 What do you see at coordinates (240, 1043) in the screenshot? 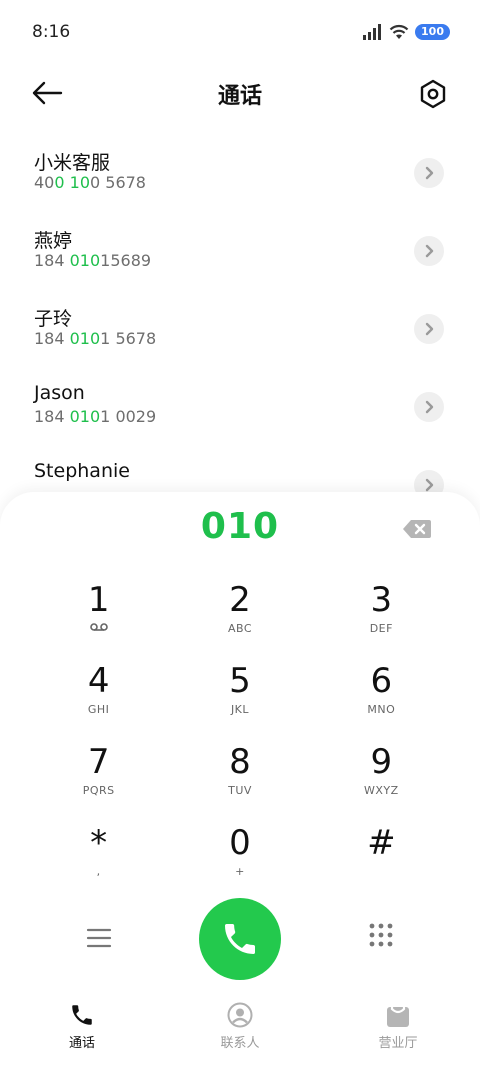
I see `tab-label: 联系人` at bounding box center [240, 1043].